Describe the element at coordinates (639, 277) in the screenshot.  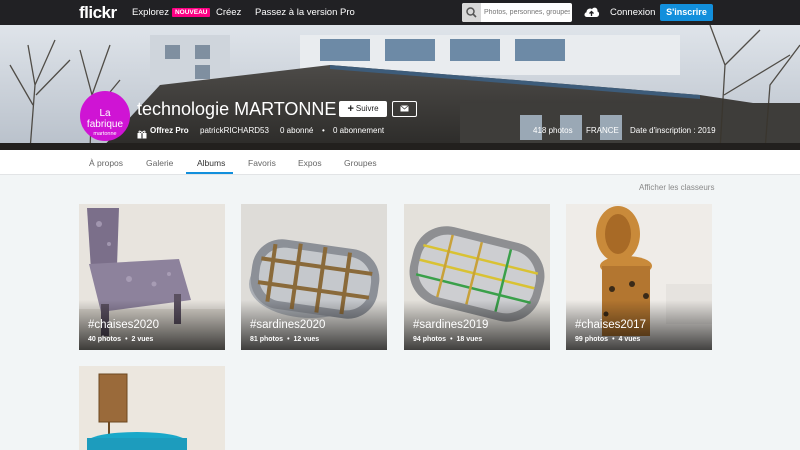
I see `album-card: #chaises2017 99 photos • 4 vues` at that location.